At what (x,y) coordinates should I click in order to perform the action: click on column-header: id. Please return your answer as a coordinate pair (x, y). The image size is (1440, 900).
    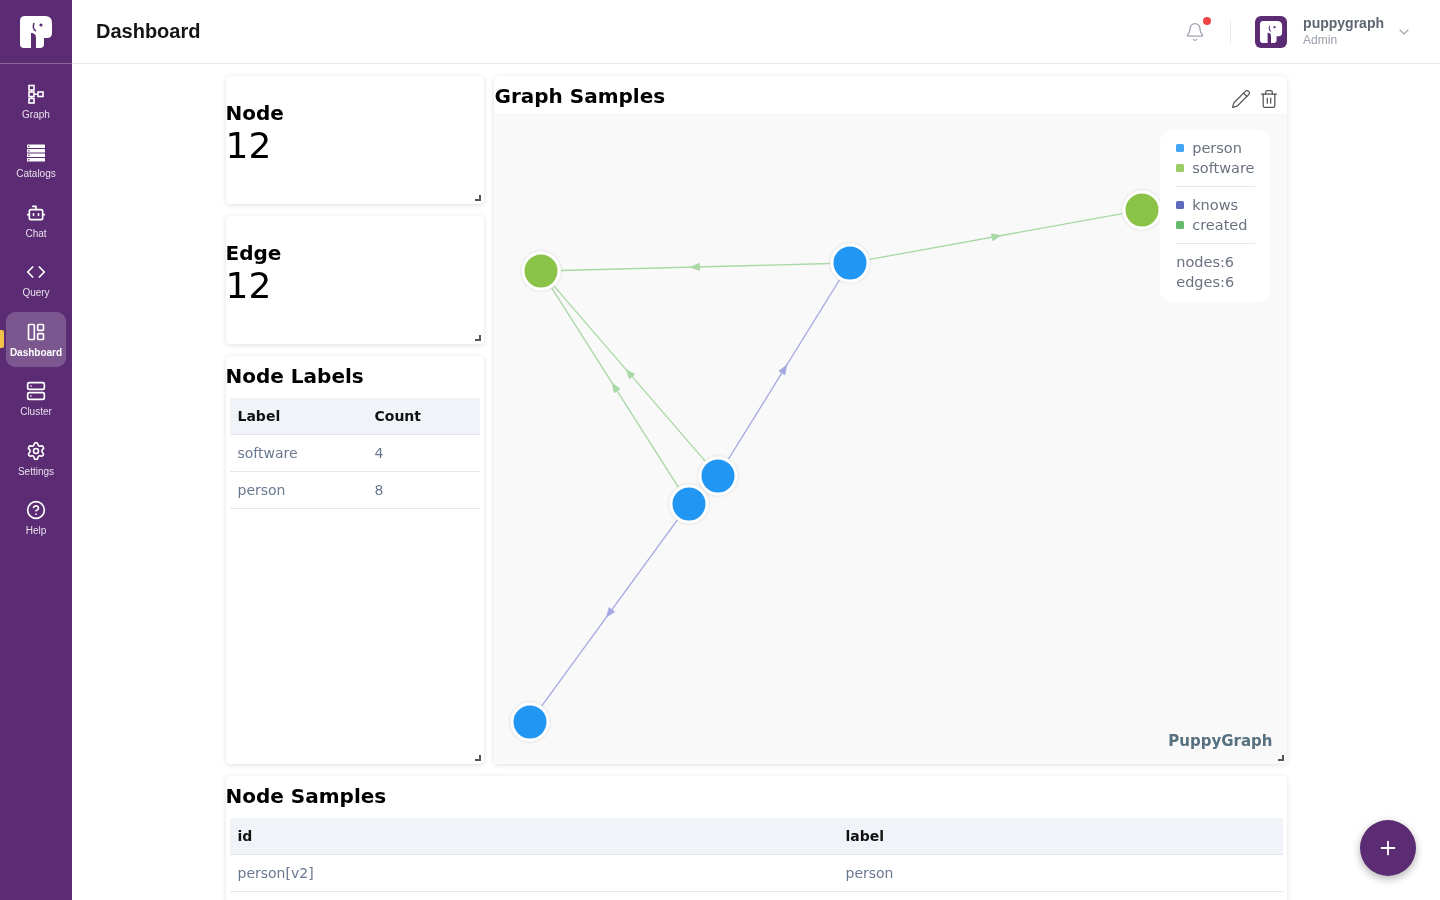
    Looking at the image, I should click on (533, 836).